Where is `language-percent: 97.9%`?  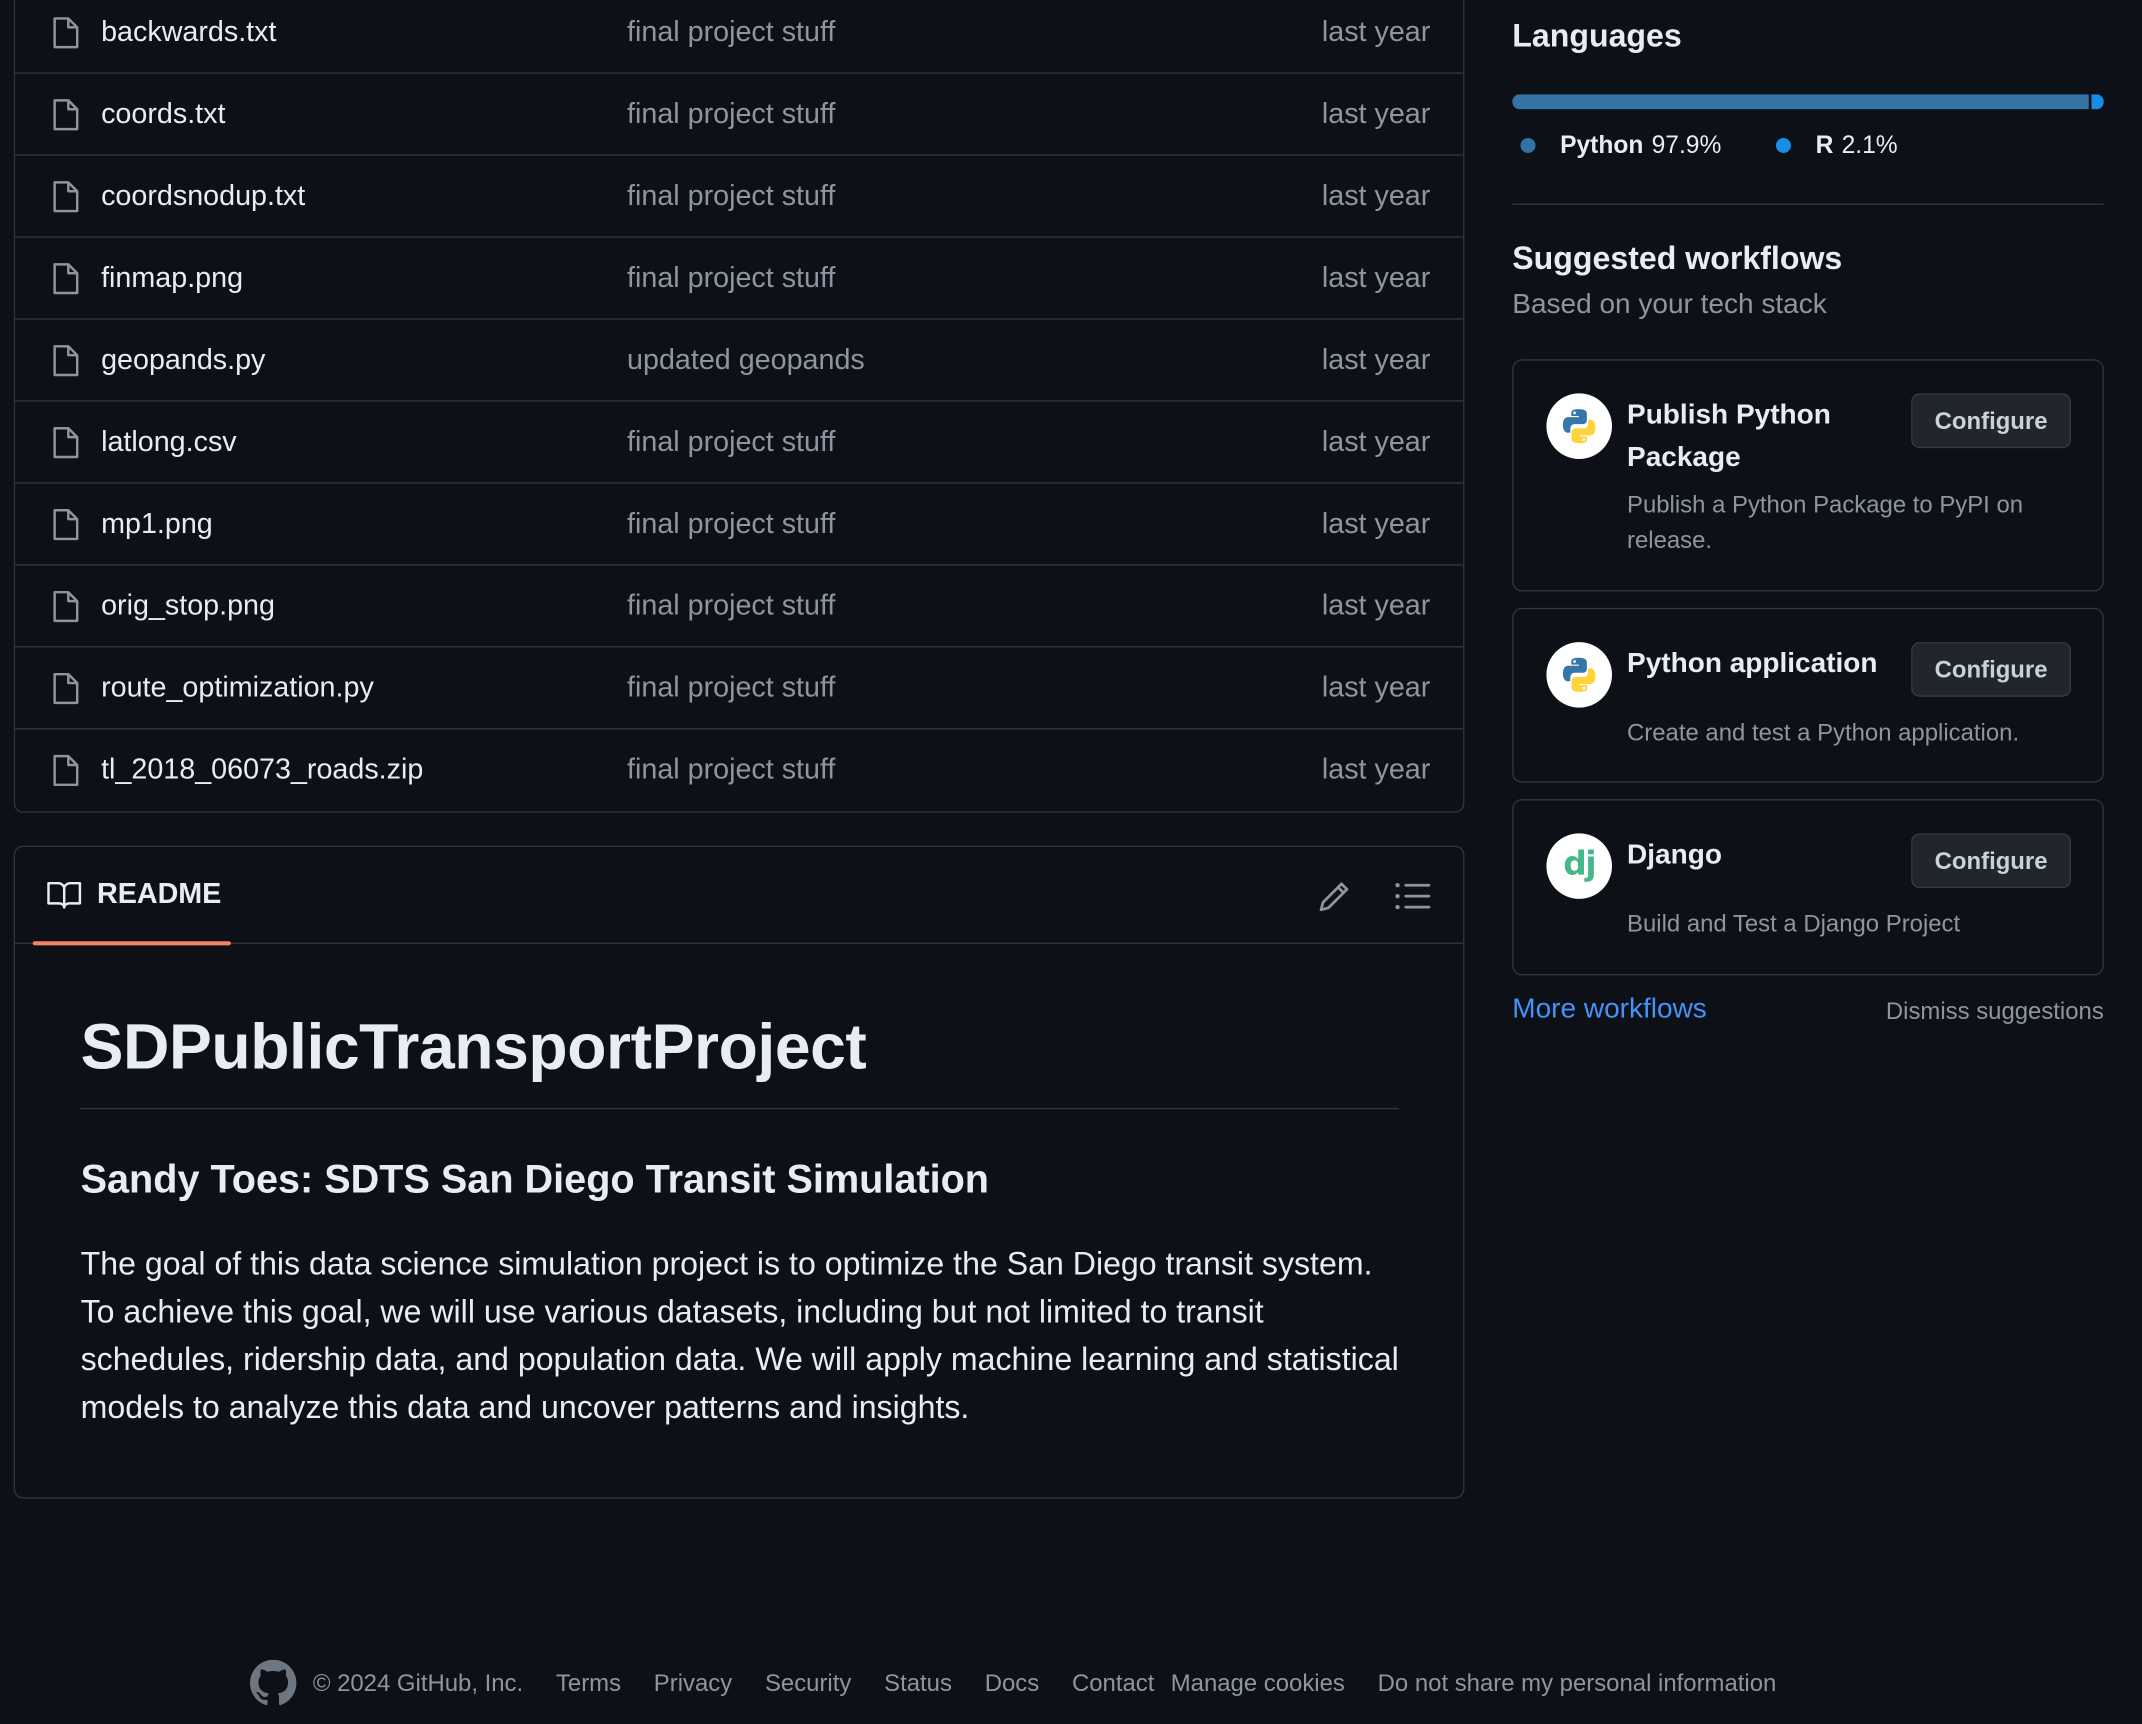 language-percent: 97.9% is located at coordinates (1686, 144).